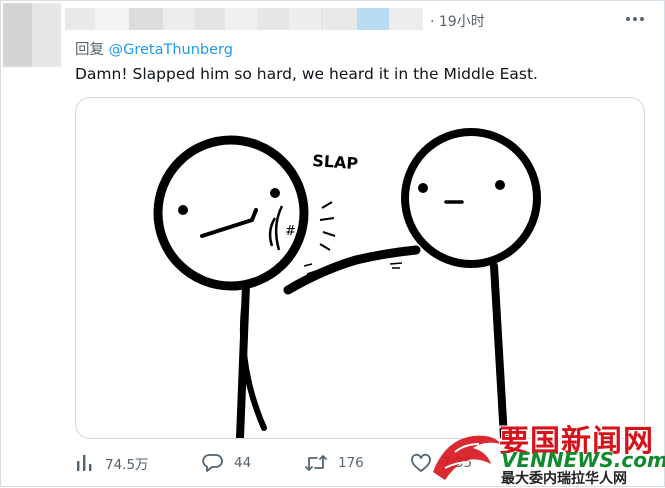  What do you see at coordinates (457, 21) in the screenshot?
I see `timestamp: · 19小时` at bounding box center [457, 21].